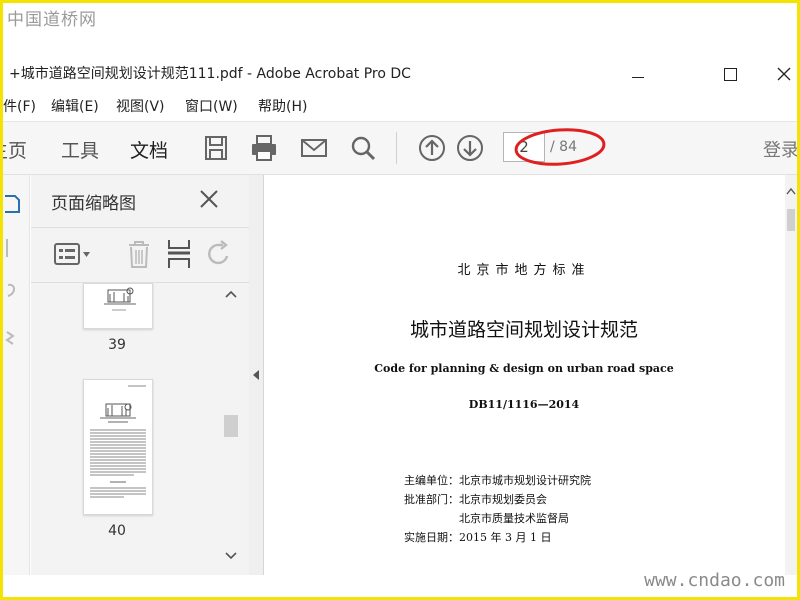  Describe the element at coordinates (396, 148) in the screenshot. I see `toolbar-separator` at that location.